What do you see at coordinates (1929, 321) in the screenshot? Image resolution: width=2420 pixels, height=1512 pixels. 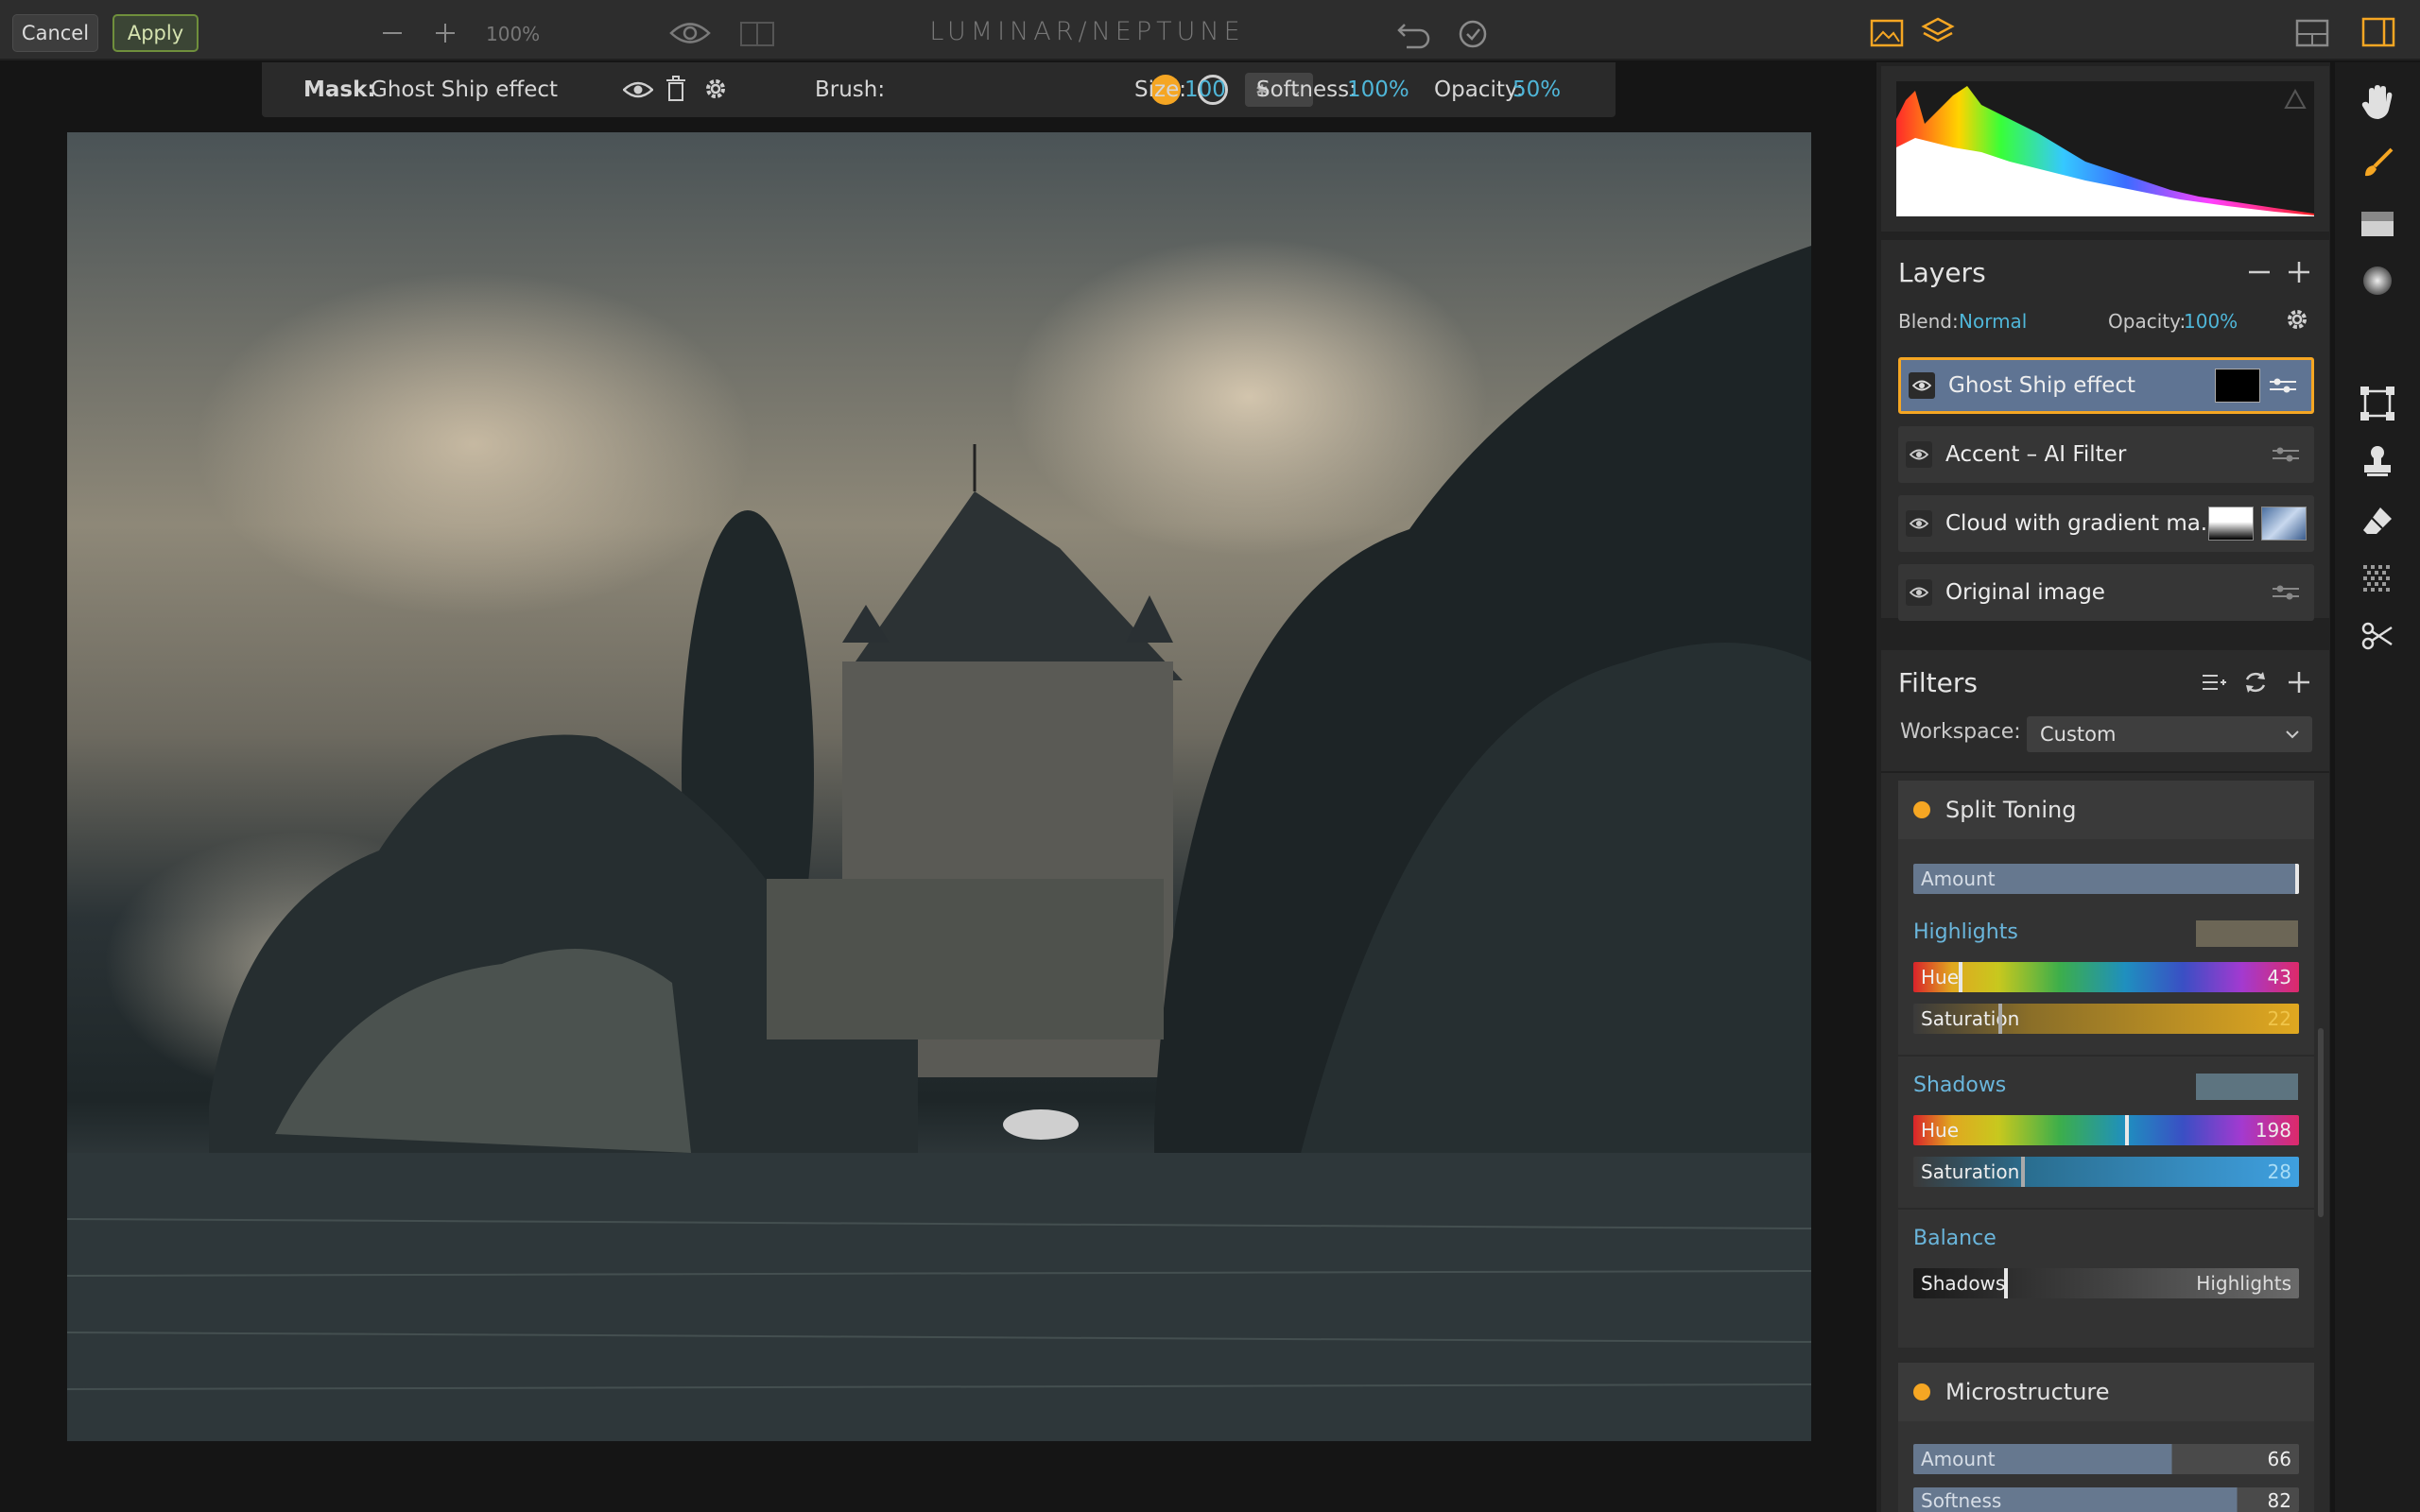 I see `blend-label: Blend:` at bounding box center [1929, 321].